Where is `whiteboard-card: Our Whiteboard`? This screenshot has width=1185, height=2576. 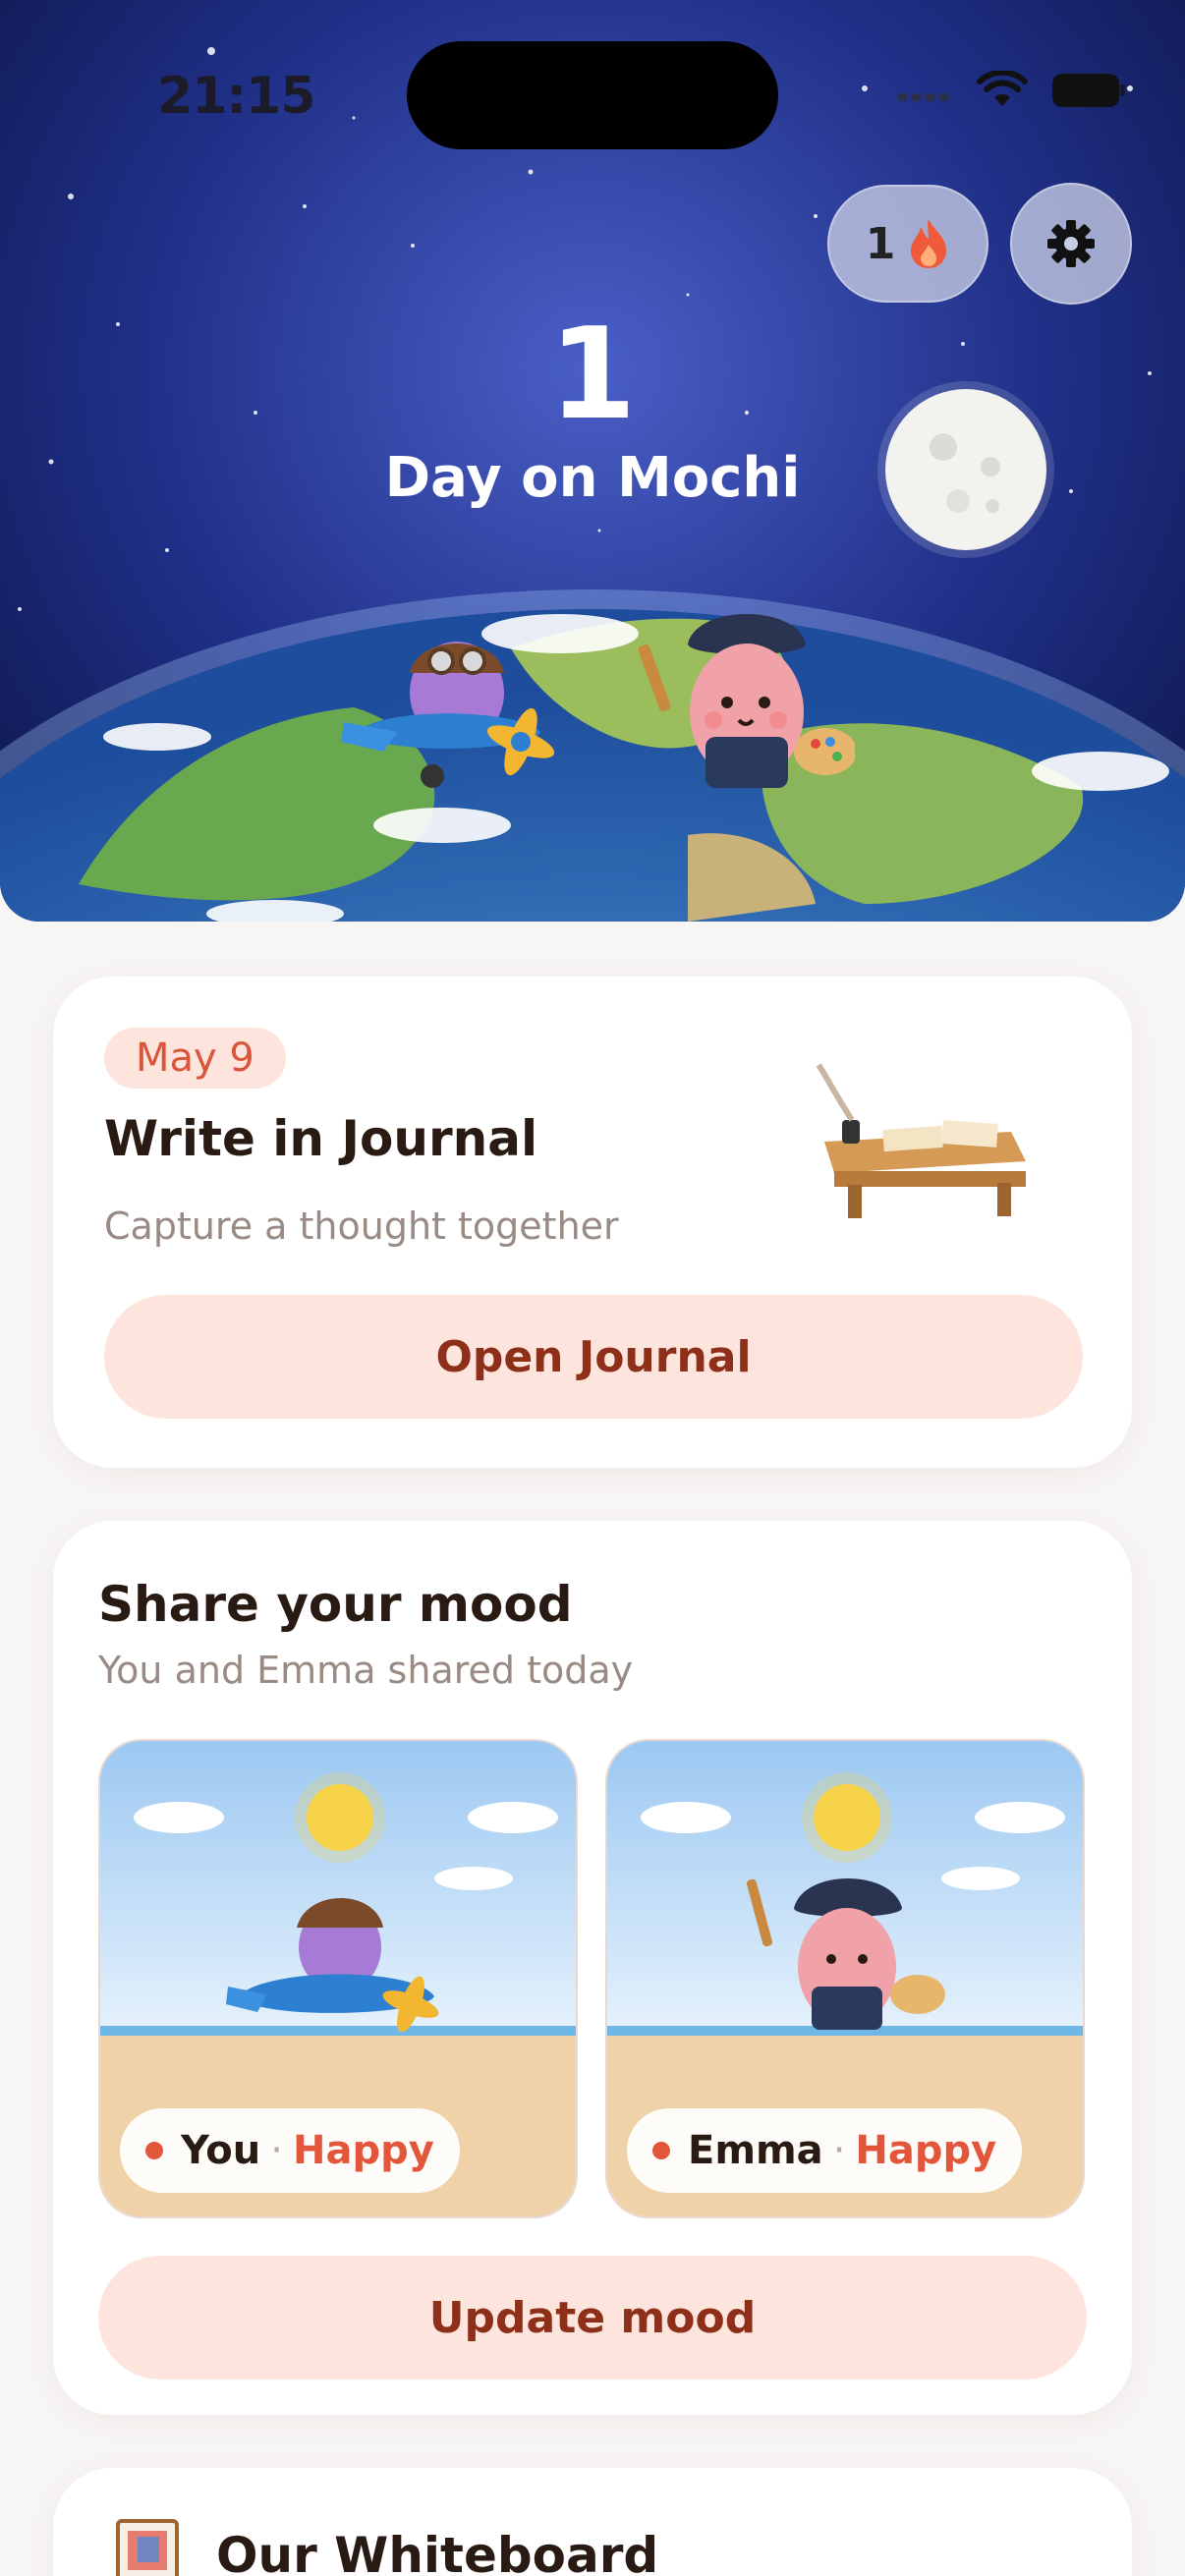 whiteboard-card: Our Whiteboard is located at coordinates (592, 2522).